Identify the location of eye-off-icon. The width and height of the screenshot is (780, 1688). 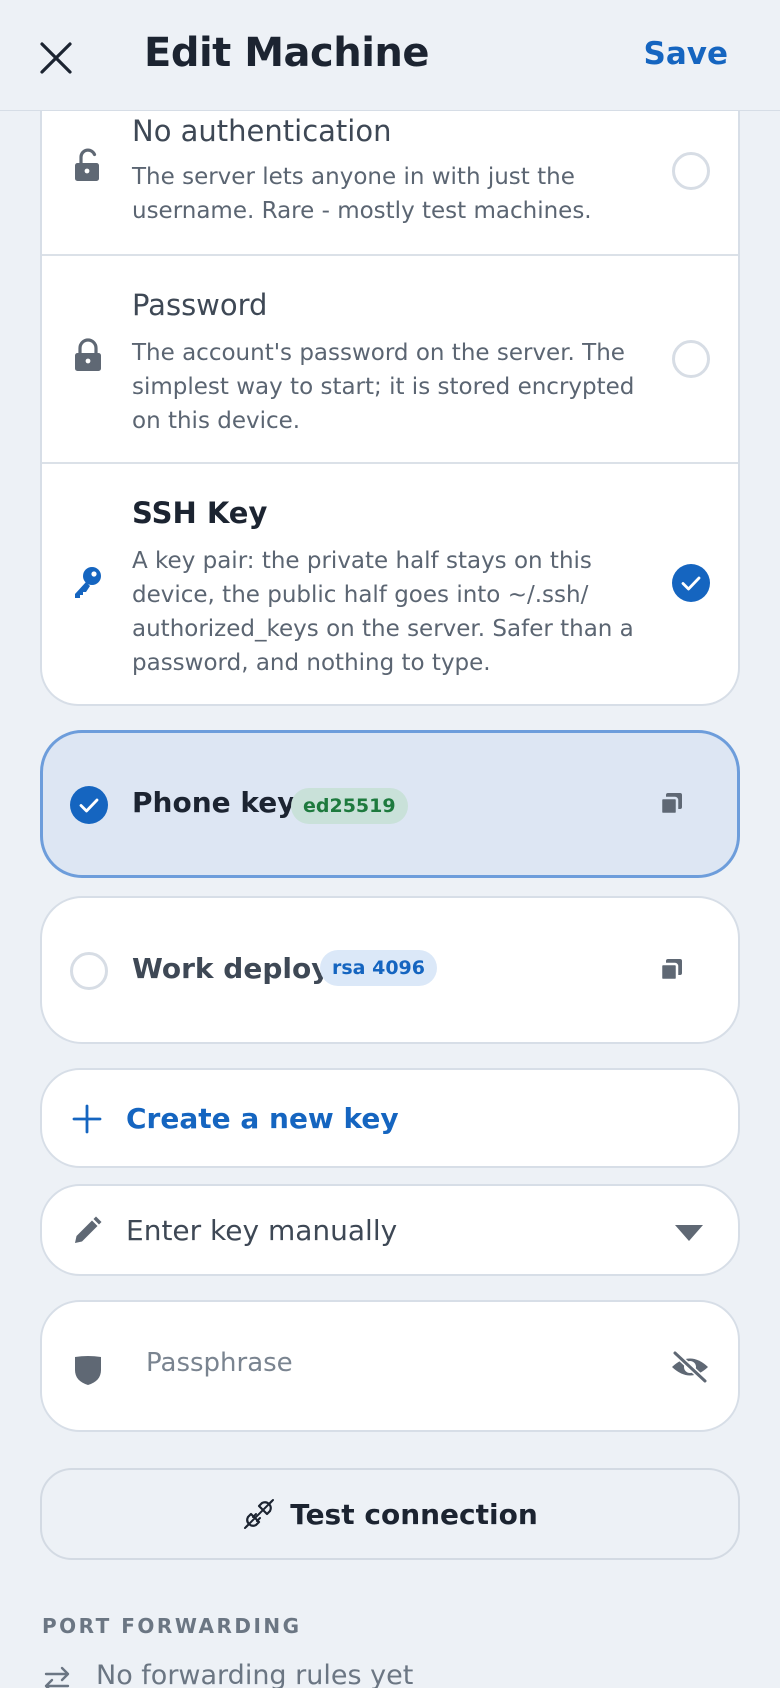
(690, 1367).